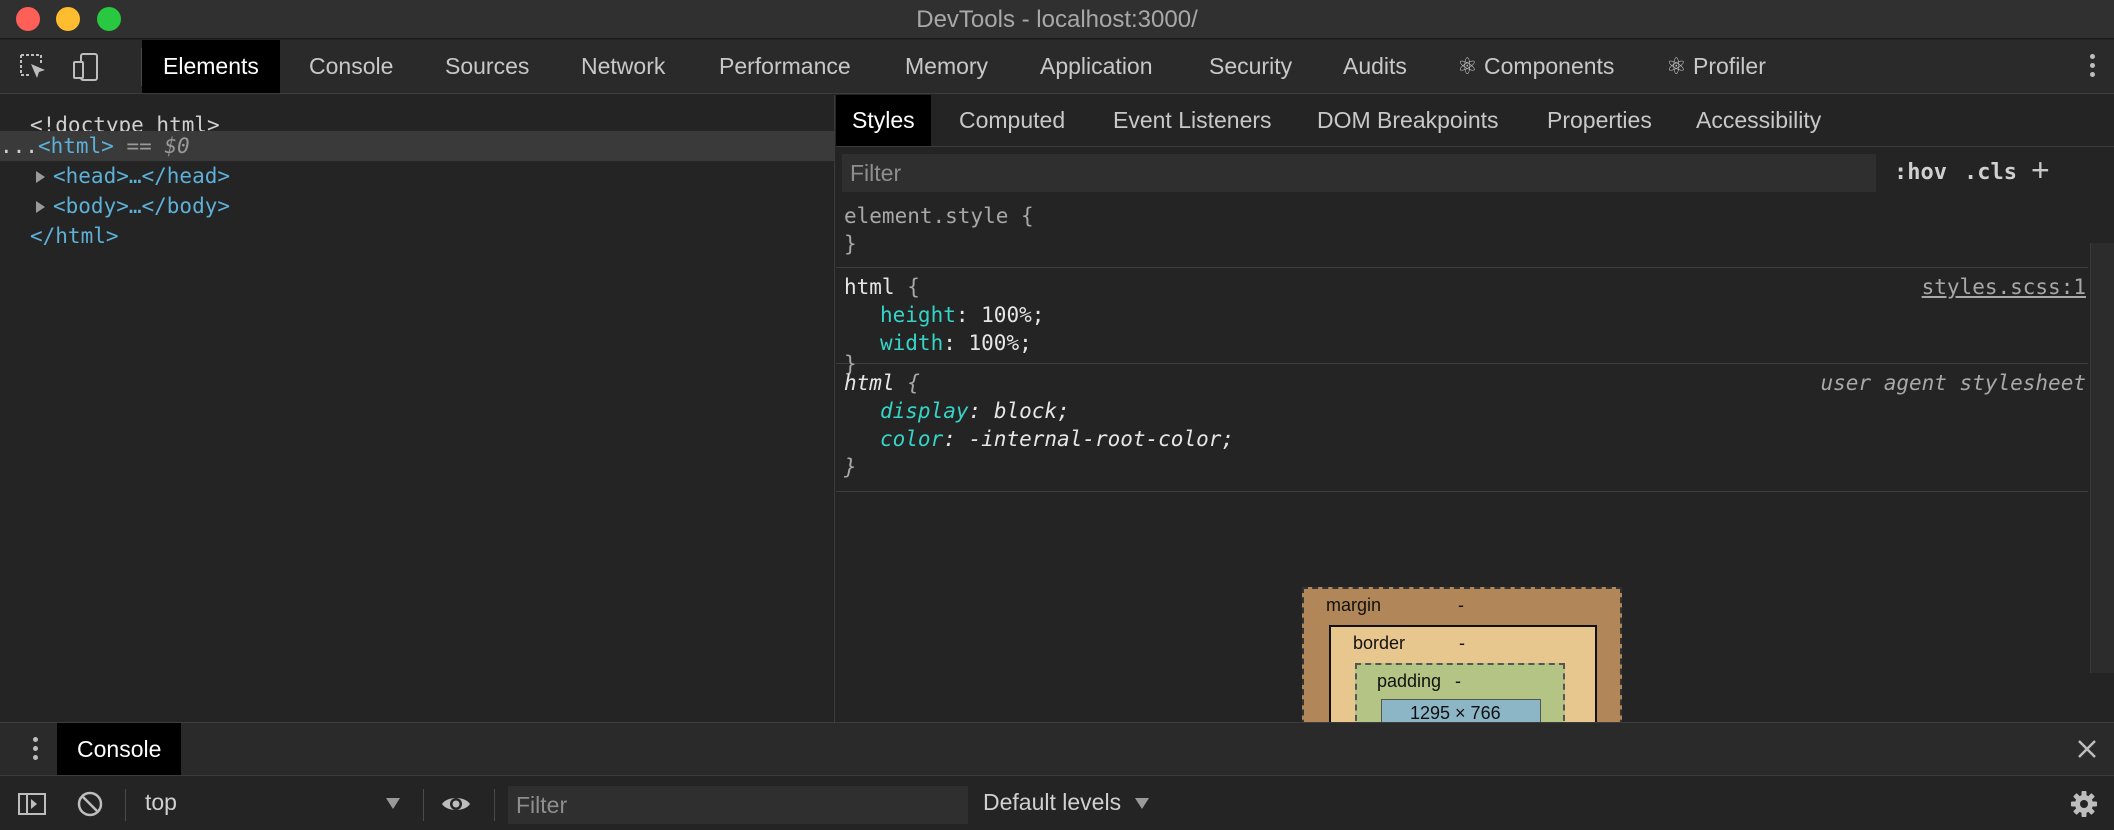 The height and width of the screenshot is (830, 2114). I want to click on source-link-text: styles.scss:1, so click(2004, 287).